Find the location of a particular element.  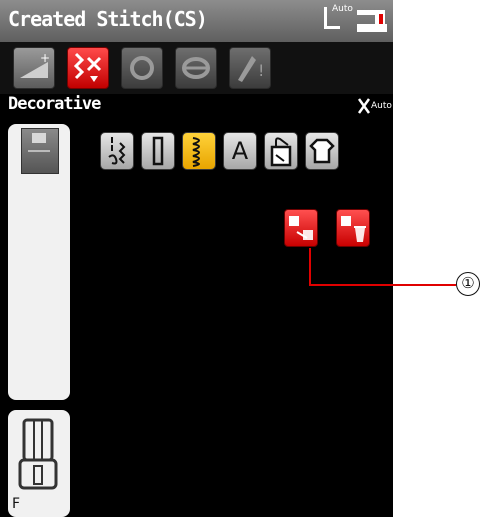

bobbin-icon is located at coordinates (142, 68).